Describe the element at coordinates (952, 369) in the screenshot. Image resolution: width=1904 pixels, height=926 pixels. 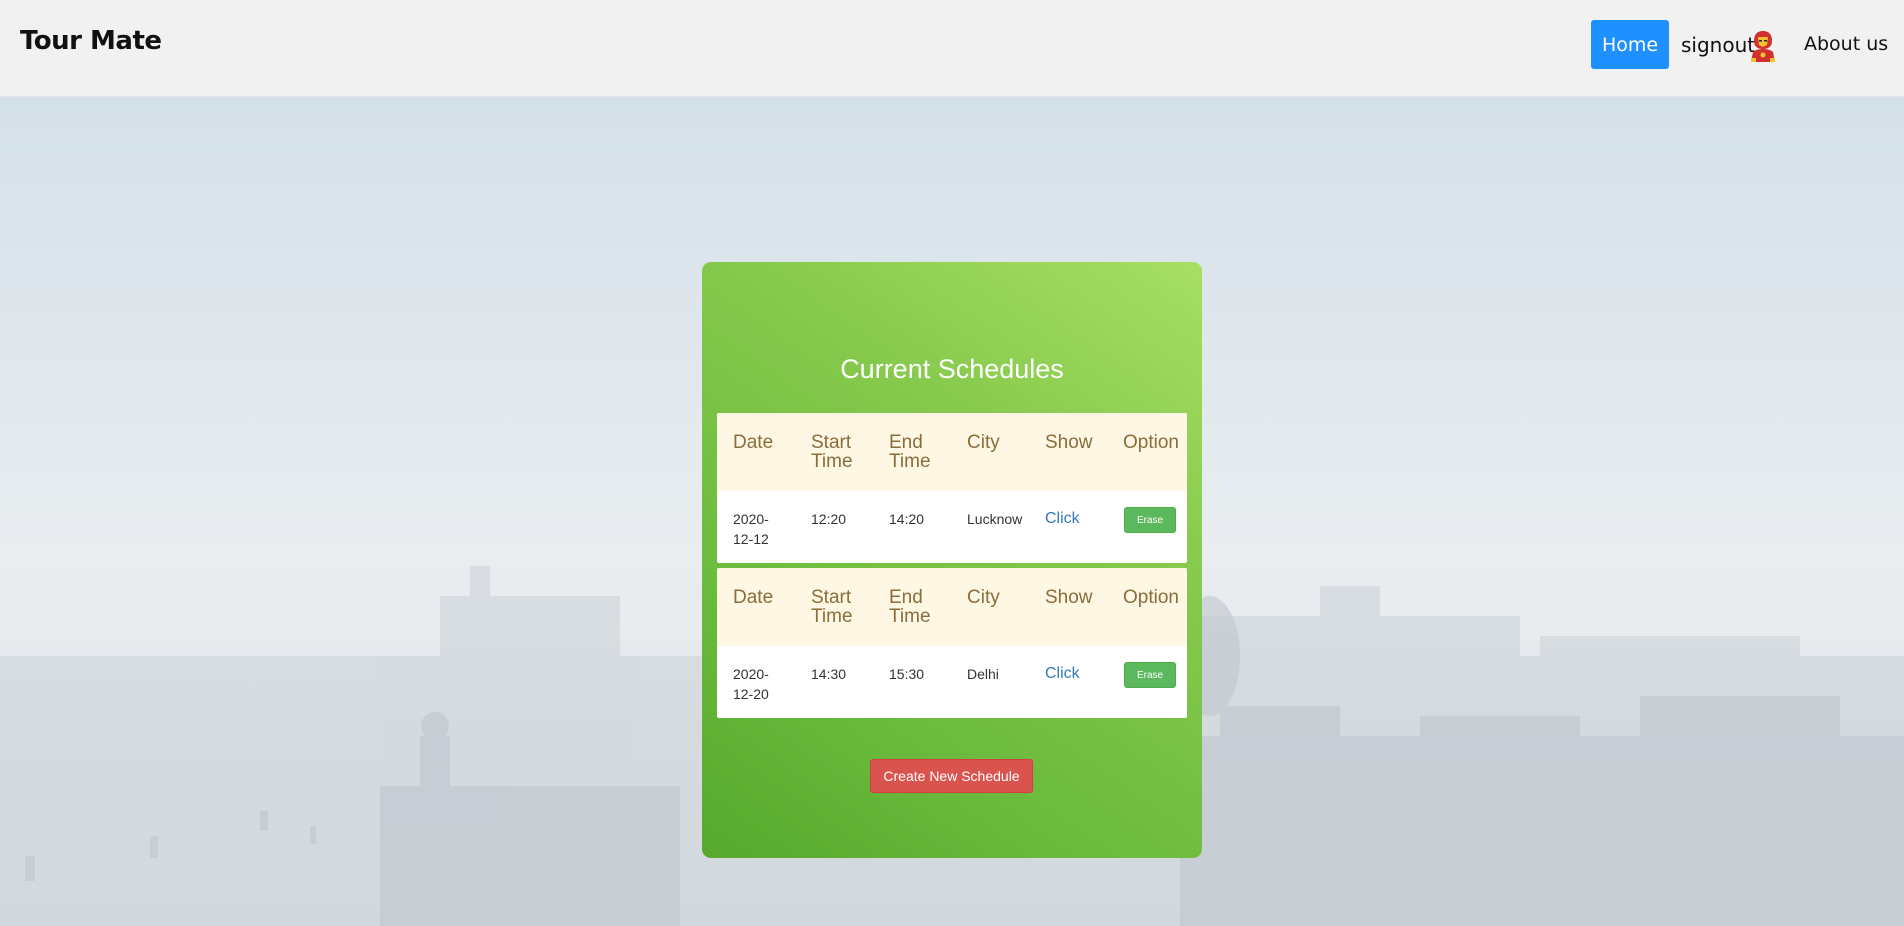
I see `card-title: Current Schedules` at that location.